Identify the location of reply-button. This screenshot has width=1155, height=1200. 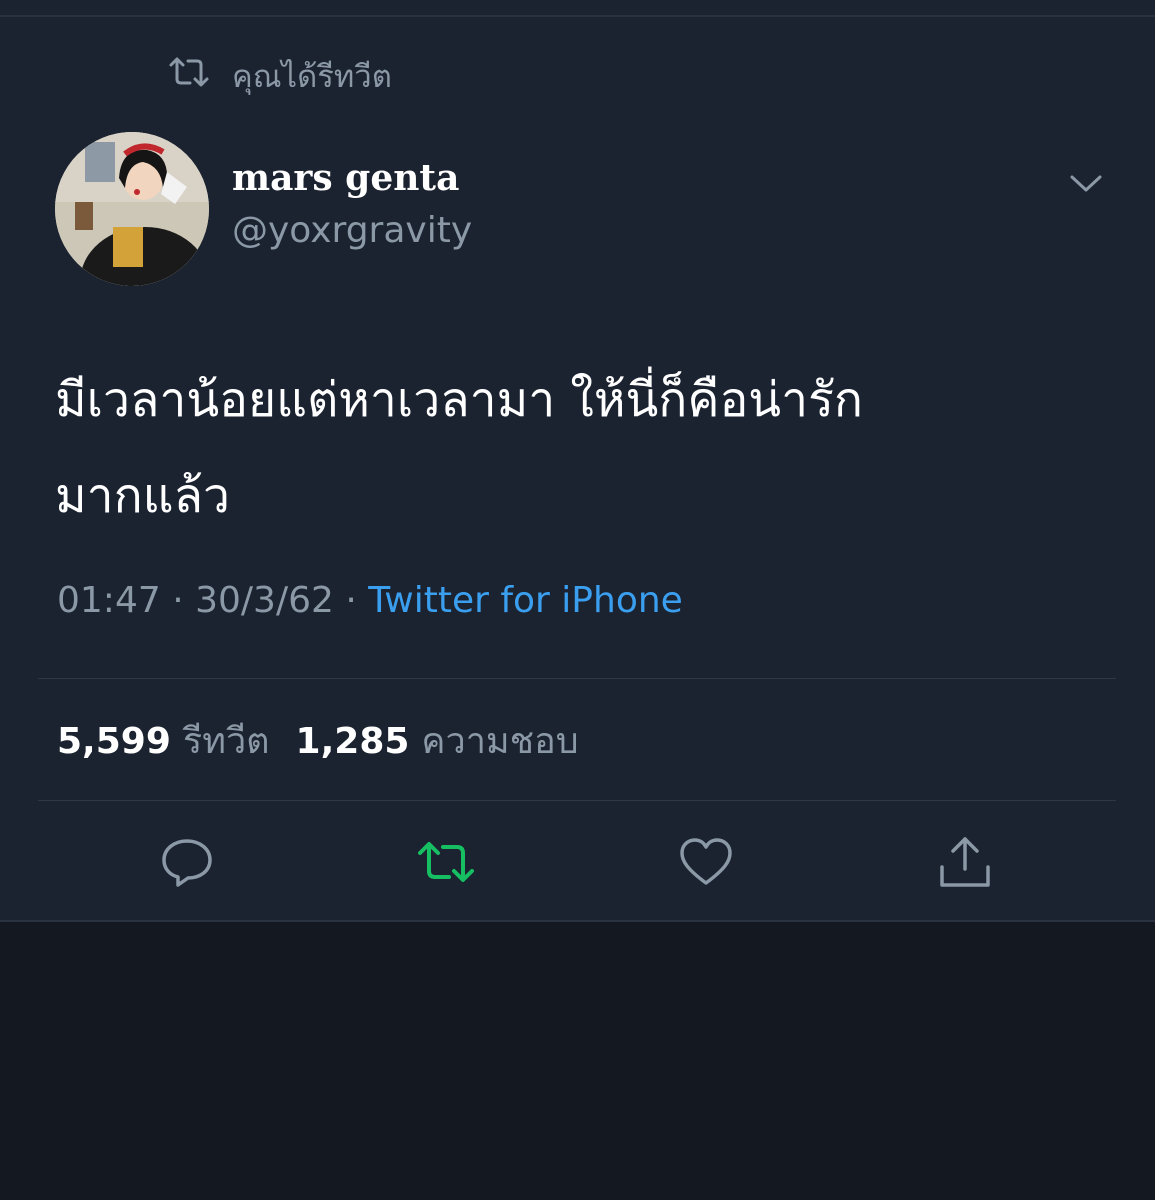
(187, 862).